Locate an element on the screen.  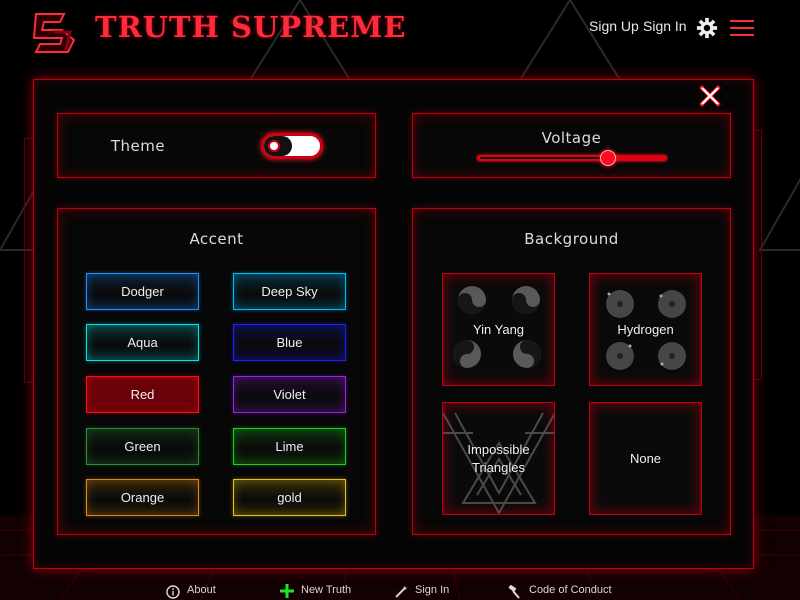
plus-icon is located at coordinates (287, 591).